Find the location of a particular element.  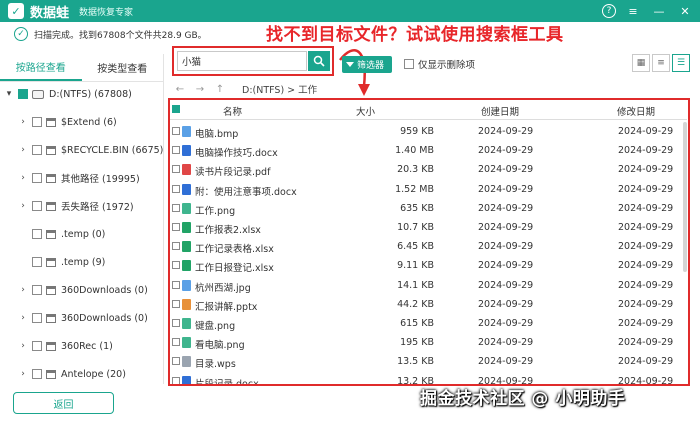

table-row: 工作日报登记.xlsx 9.11 KB 2024-09-29 2024-09-29 is located at coordinates (428, 265).